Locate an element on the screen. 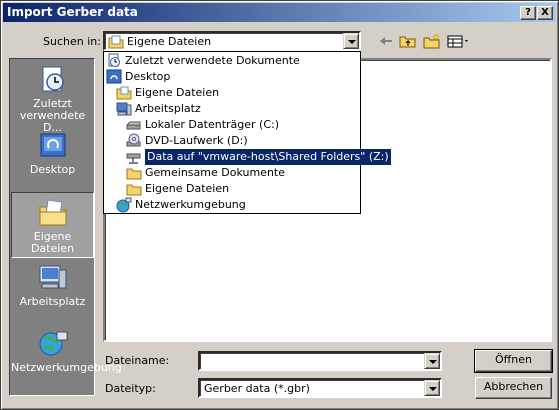 This screenshot has width=559, height=410. place-desktop: Desktop is located at coordinates (52, 159).